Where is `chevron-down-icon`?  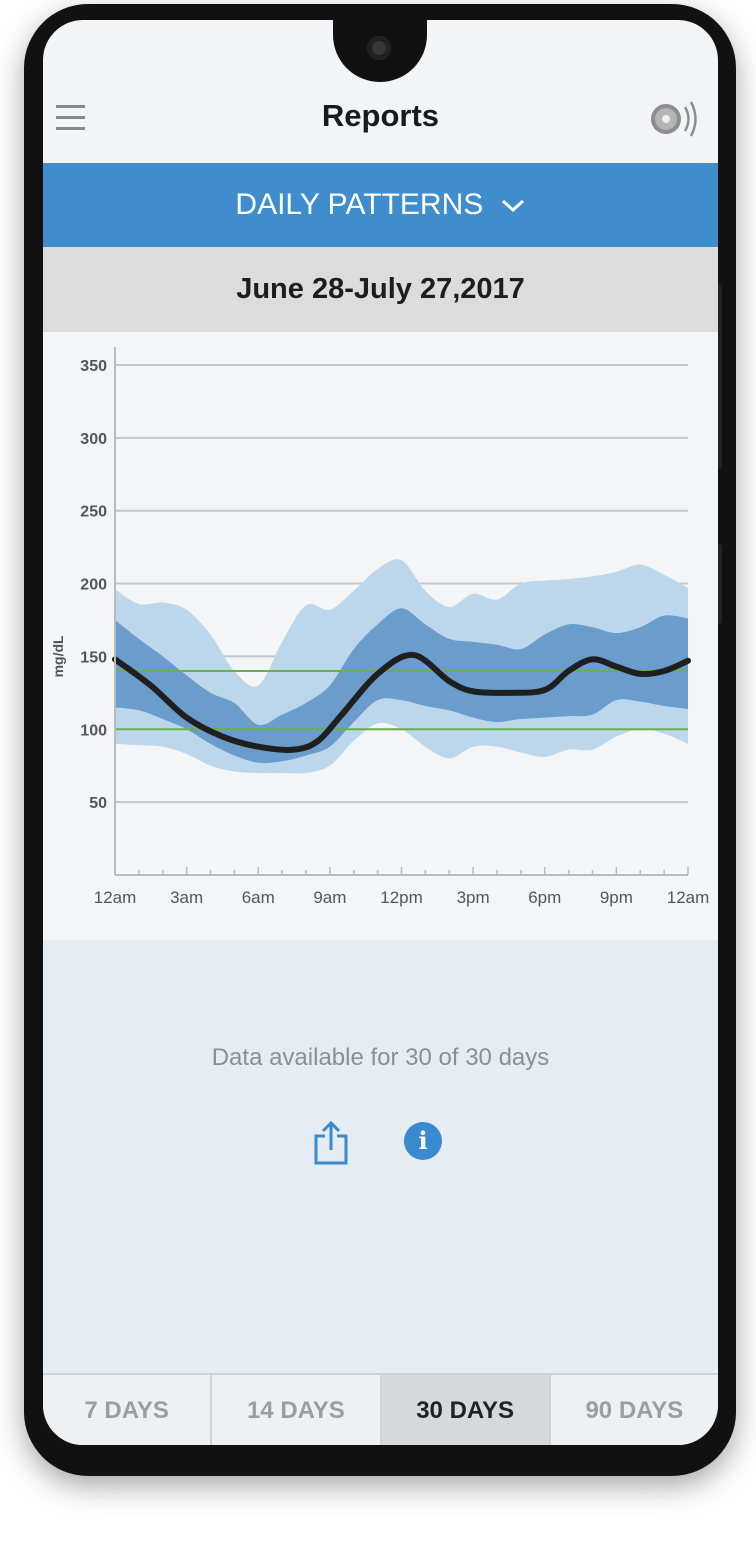
chevron-down-icon is located at coordinates (512, 206).